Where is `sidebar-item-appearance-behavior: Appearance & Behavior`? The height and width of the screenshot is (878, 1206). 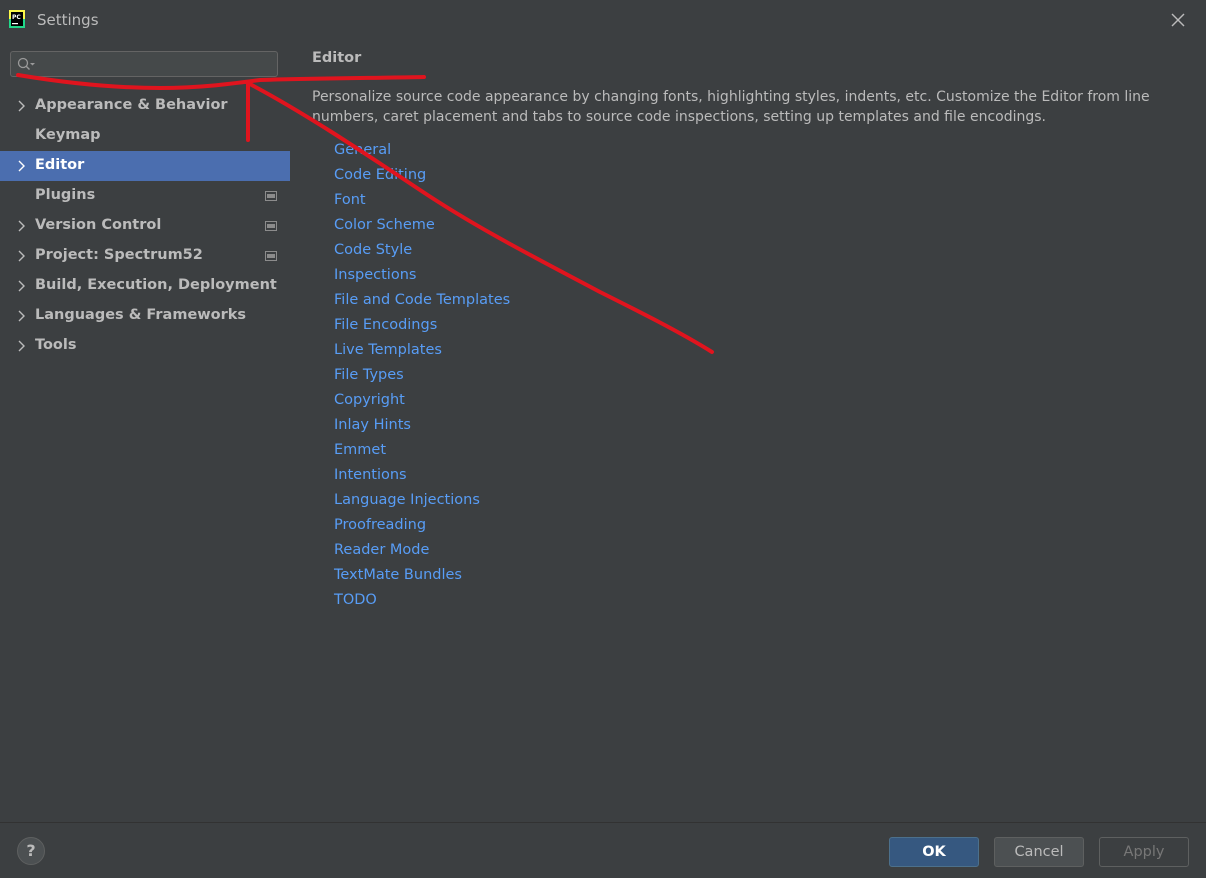 sidebar-item-appearance-behavior: Appearance & Behavior is located at coordinates (145, 106).